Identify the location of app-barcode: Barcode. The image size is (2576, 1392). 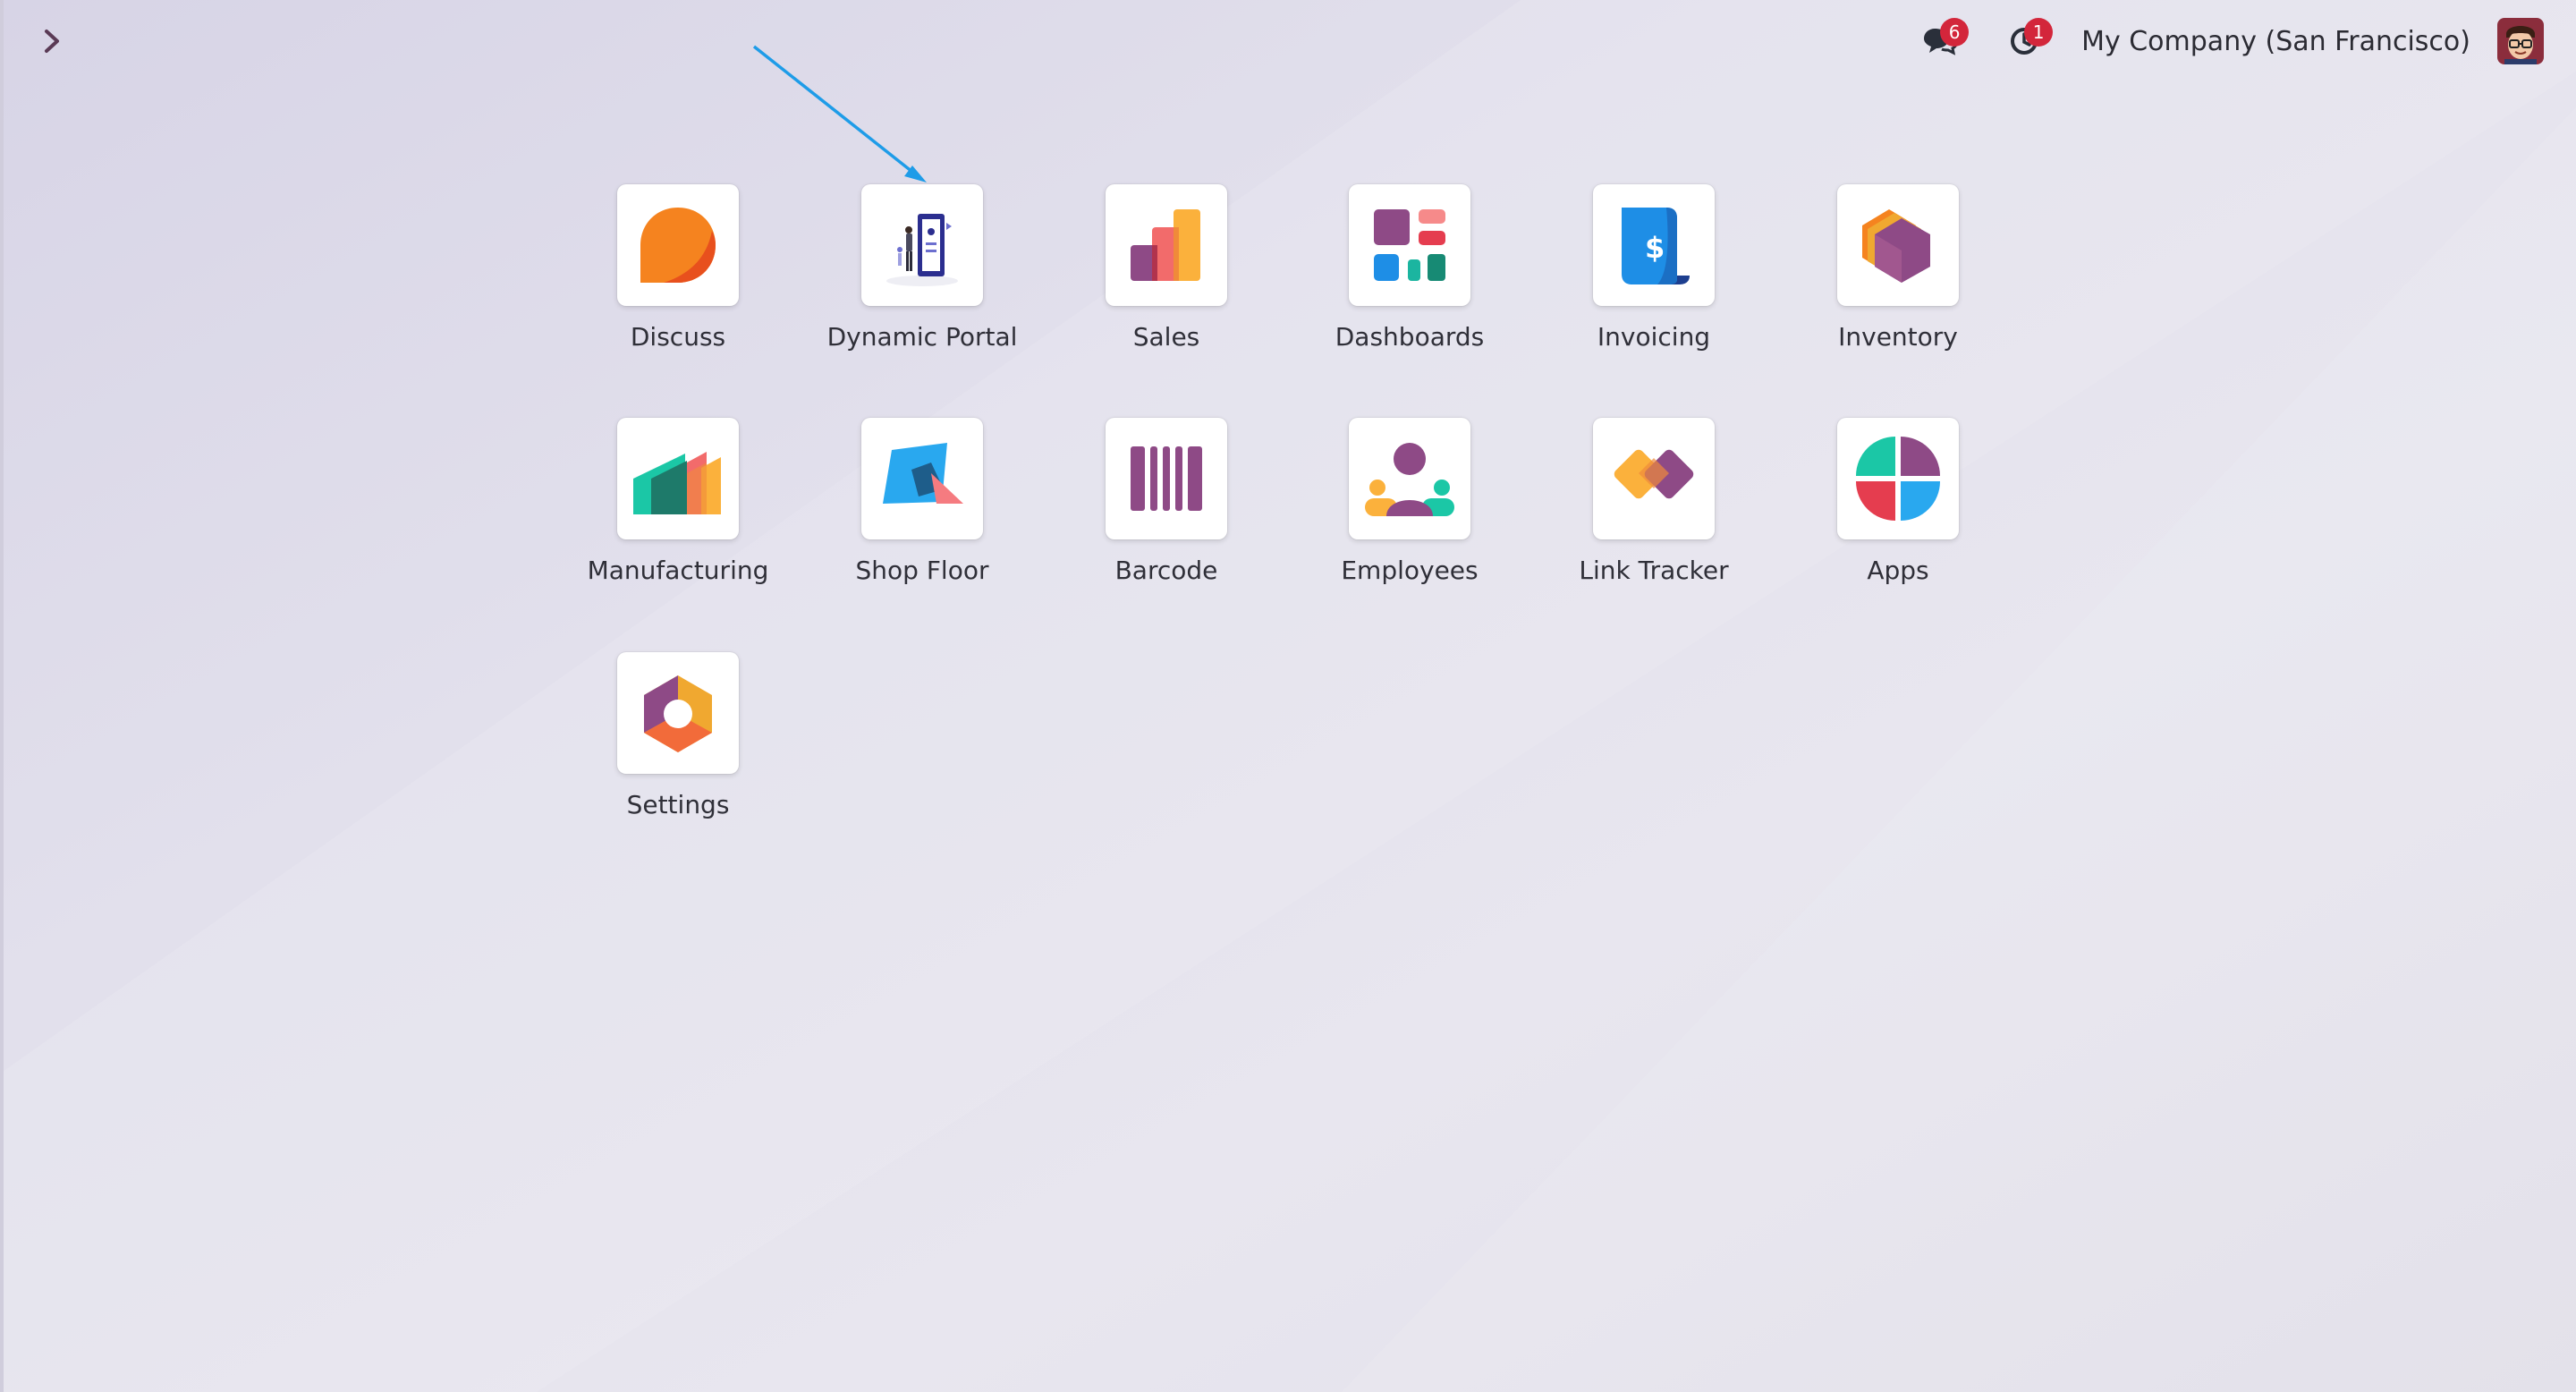
(1166, 501).